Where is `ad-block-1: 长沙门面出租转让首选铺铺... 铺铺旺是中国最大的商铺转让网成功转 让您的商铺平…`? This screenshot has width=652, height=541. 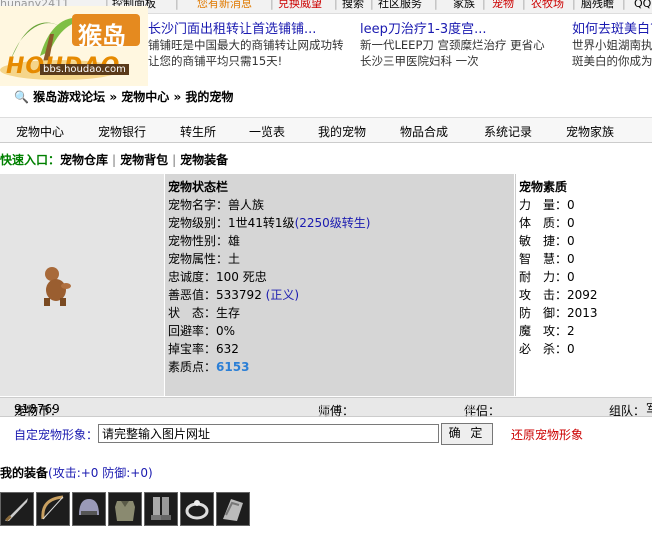 ad-block-1: 长沙门面出租转让首选铺铺... 铺铺旺是中国最大的商铺转让网成功转 让您的商铺平… is located at coordinates (253, 43).